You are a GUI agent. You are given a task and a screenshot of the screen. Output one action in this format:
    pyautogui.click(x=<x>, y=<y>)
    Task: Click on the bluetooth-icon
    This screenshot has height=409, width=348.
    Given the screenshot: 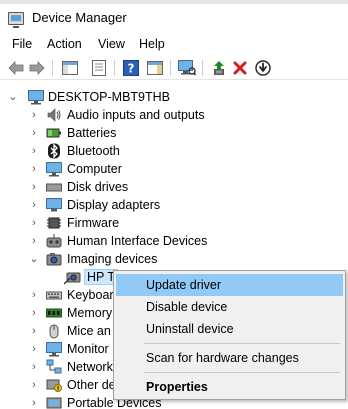 What is the action you would take?
    pyautogui.click(x=54, y=151)
    